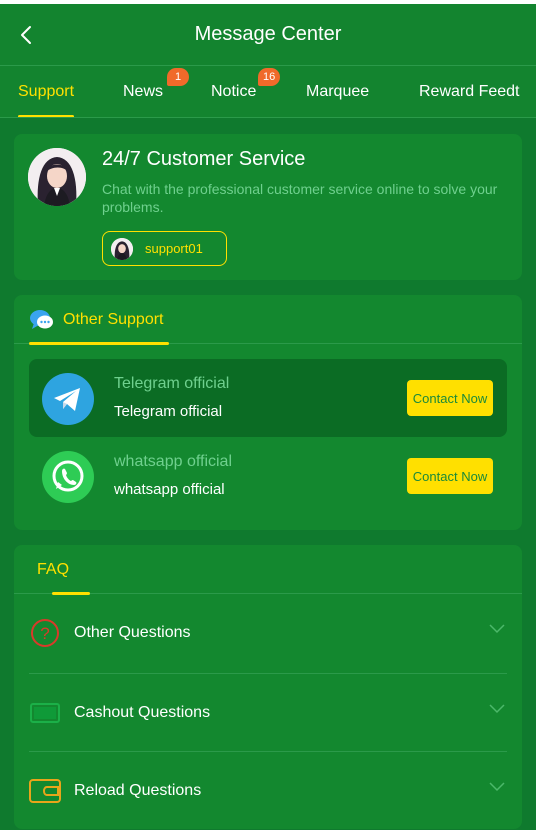 This screenshot has height=834, width=536. Describe the element at coordinates (53, 569) in the screenshot. I see `section-title: FAQ` at that location.